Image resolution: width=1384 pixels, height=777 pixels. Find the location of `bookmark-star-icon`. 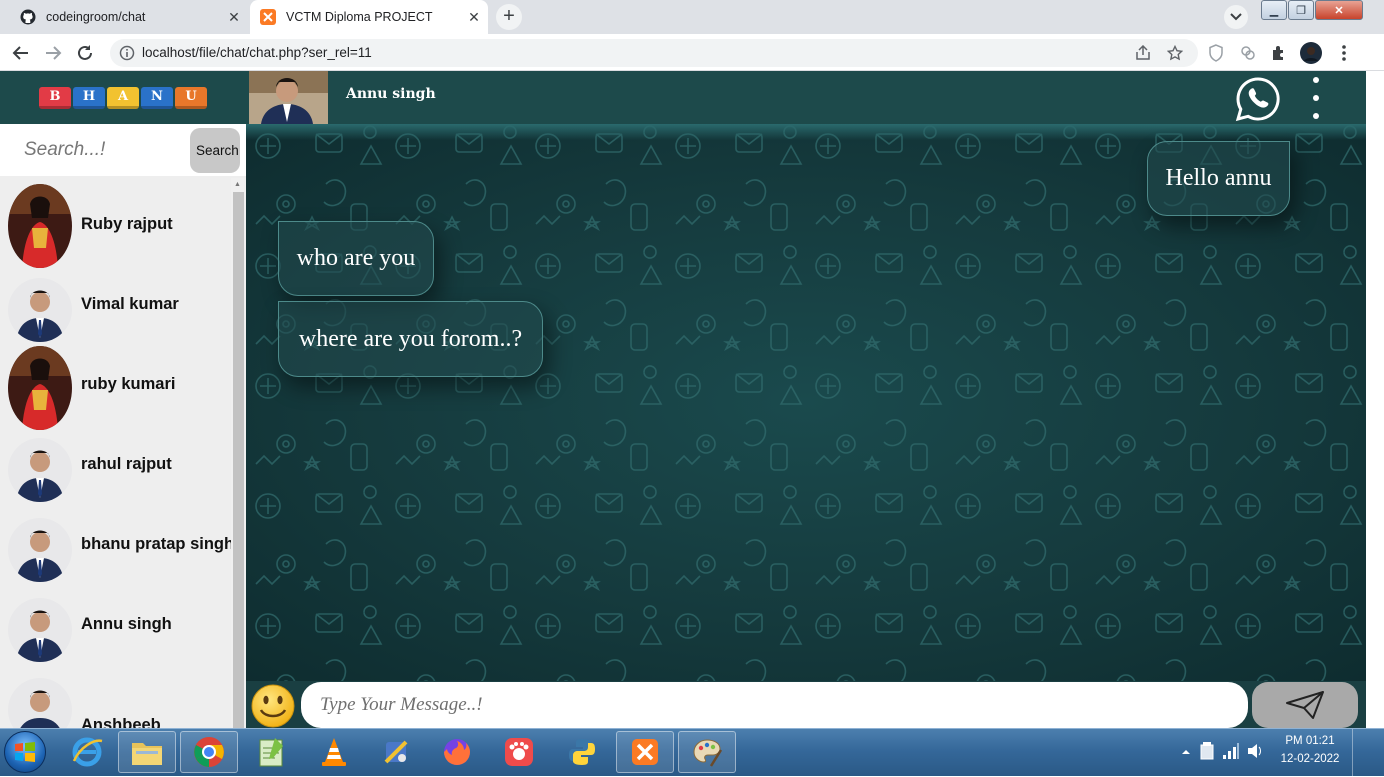

bookmark-star-icon is located at coordinates (1175, 53).